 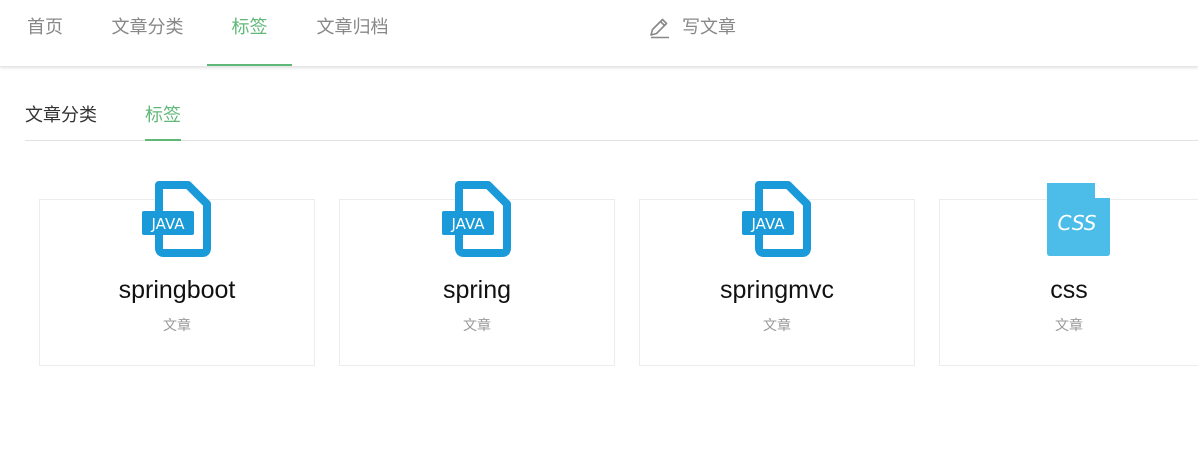 What do you see at coordinates (477, 273) in the screenshot?
I see `tag-card-spring: JAVA spring 文章` at bounding box center [477, 273].